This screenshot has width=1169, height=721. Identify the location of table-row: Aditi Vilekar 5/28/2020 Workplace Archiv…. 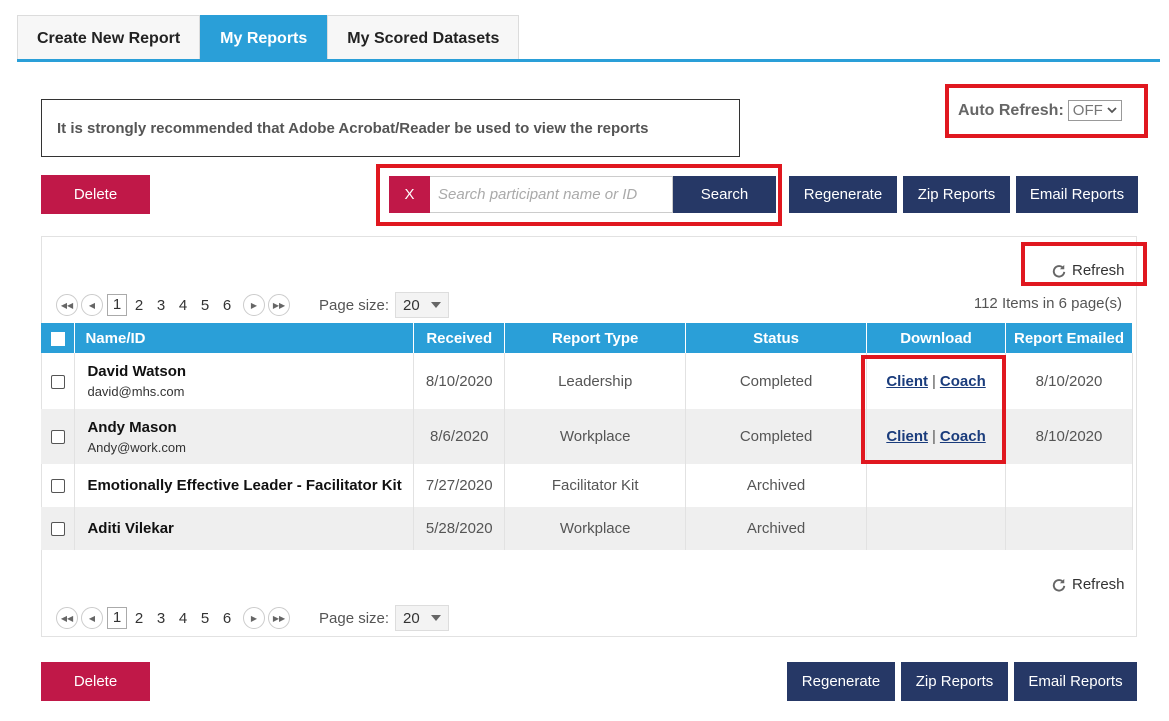
(587, 528).